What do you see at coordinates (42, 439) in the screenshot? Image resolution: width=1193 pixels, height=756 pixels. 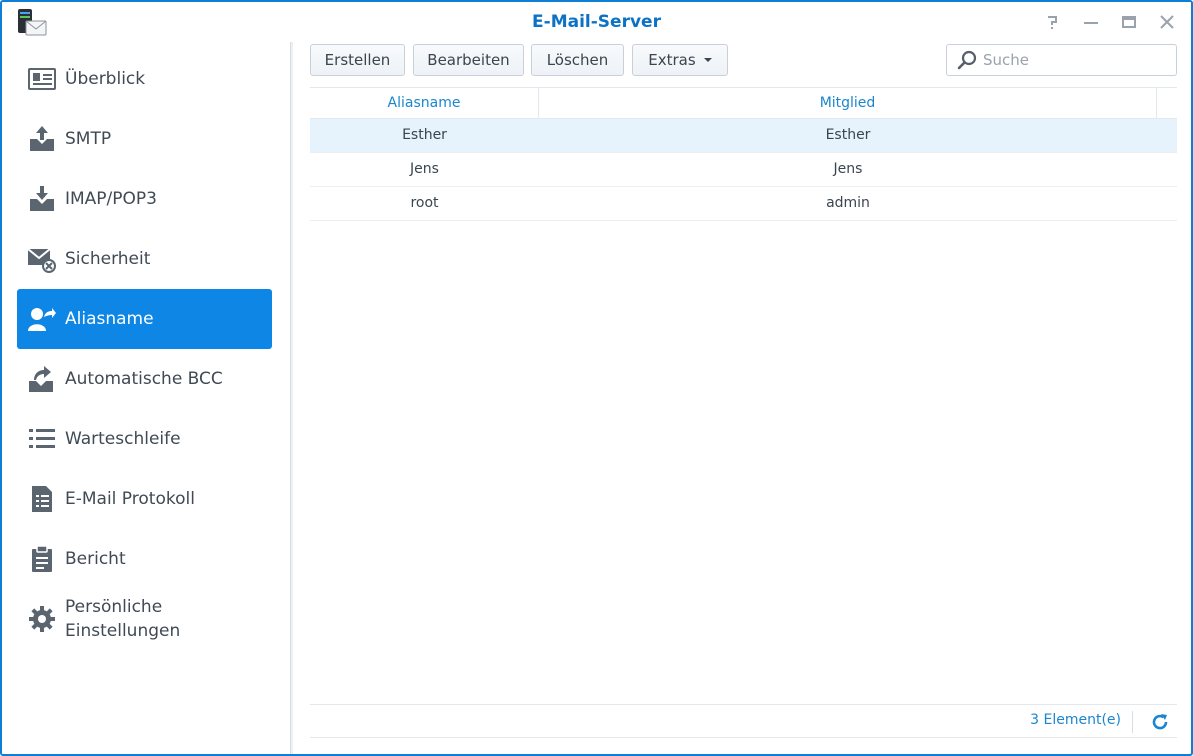 I see `queue-list-icon` at bounding box center [42, 439].